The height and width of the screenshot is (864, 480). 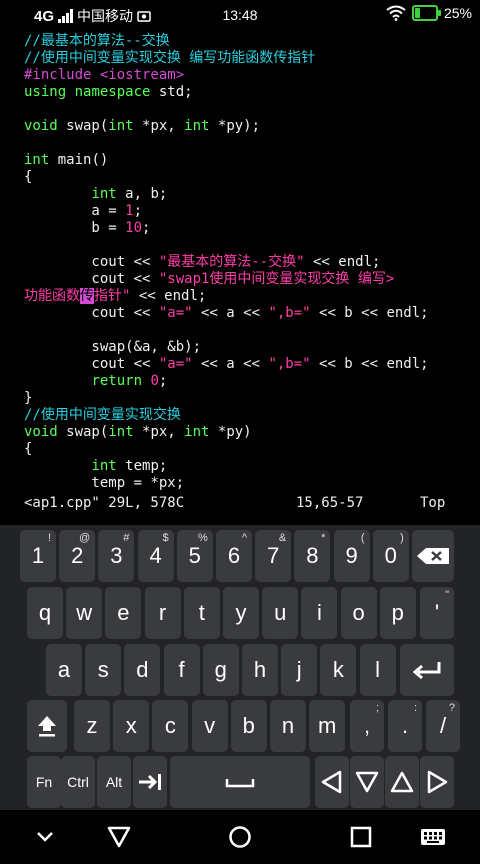 I want to click on status-bar: 4G 中国移动 13:48 25%, so click(x=240, y=15).